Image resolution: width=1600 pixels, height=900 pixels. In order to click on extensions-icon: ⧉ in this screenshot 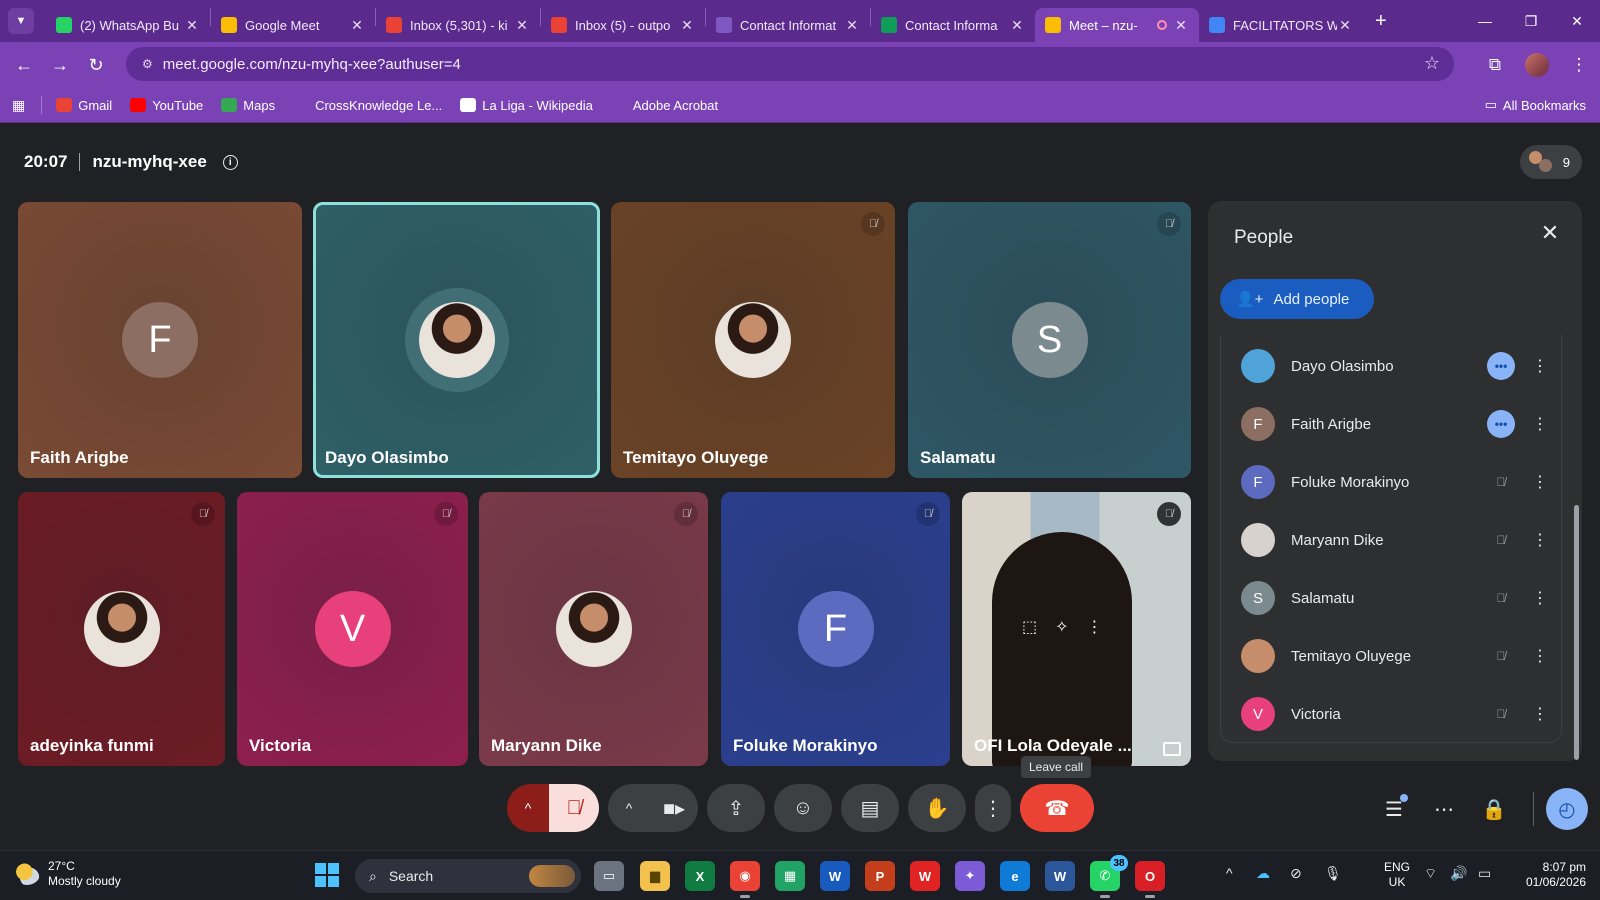, I will do `click(1495, 65)`.